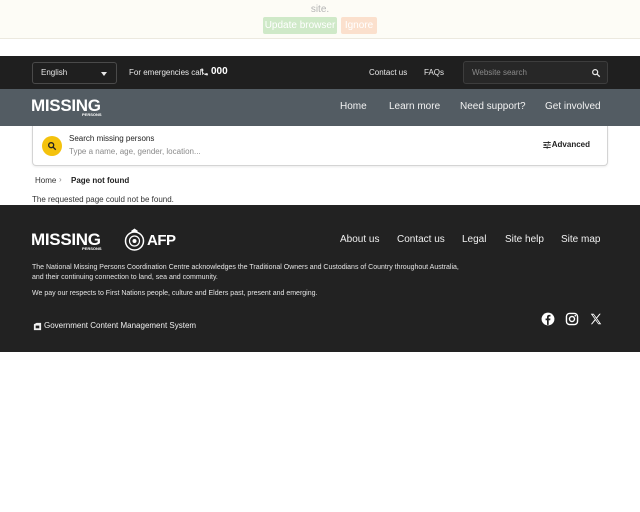 The image size is (640, 512). Describe the element at coordinates (120, 325) in the screenshot. I see `gcms-link: Government Content Management System` at that location.